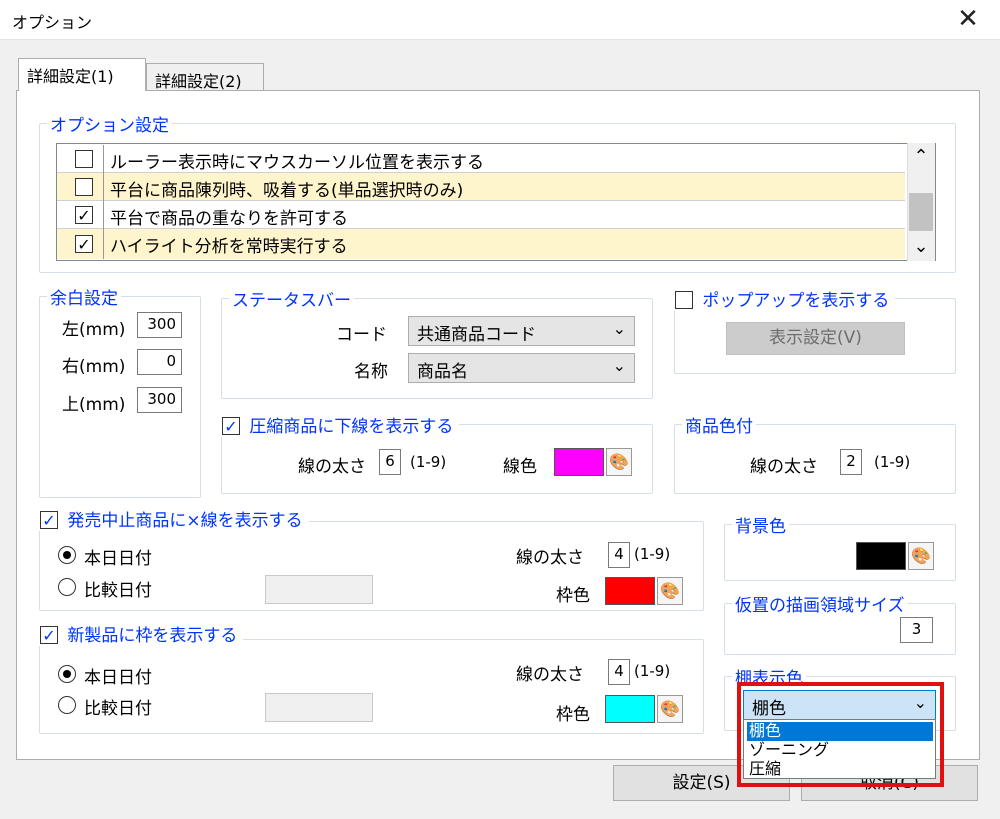 The image size is (1000, 819). Describe the element at coordinates (520, 467) in the screenshot. I see `compressed-color-label: 線色` at that location.